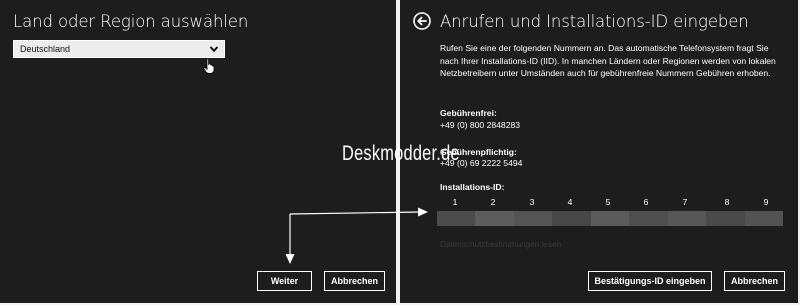 This screenshot has height=305, width=800. I want to click on watermark: Deskmodder.de, so click(401, 153).